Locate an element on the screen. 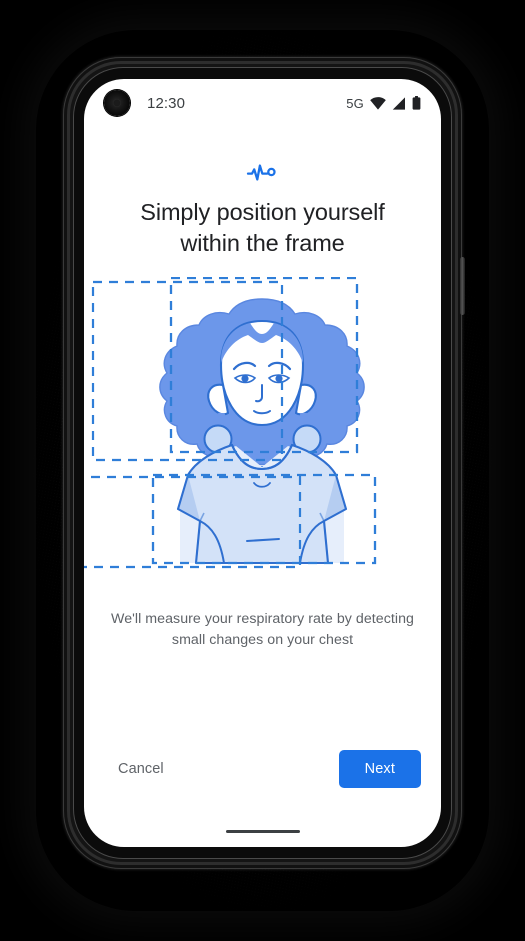 The width and height of the screenshot is (525, 941). battery-icon is located at coordinates (416, 103).